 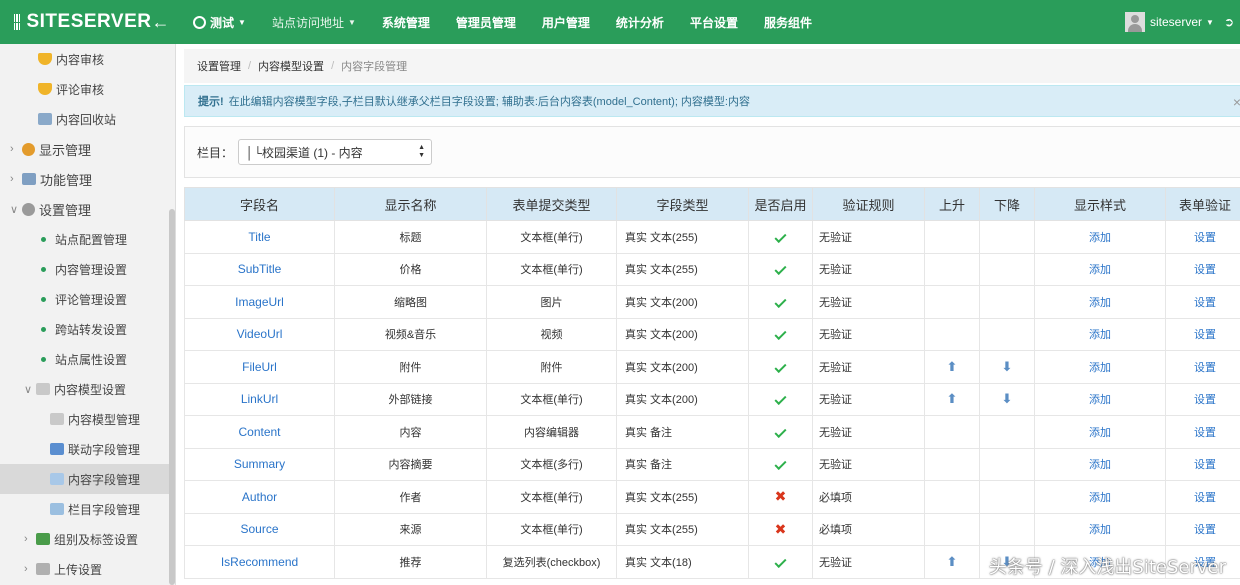 What do you see at coordinates (26, 569) in the screenshot?
I see `chevron-right-icon: ›` at bounding box center [26, 569].